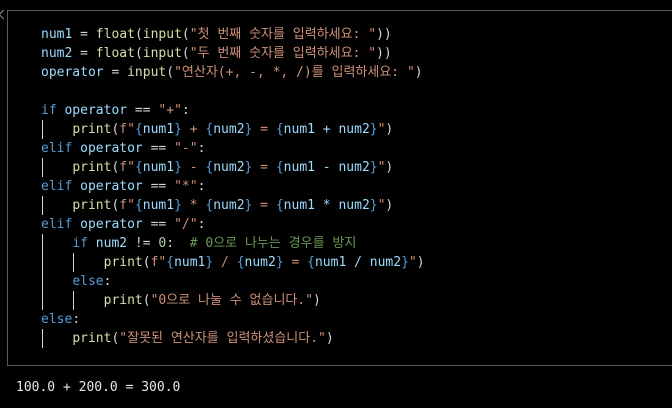  I want to click on code-line, so click(233, 91).